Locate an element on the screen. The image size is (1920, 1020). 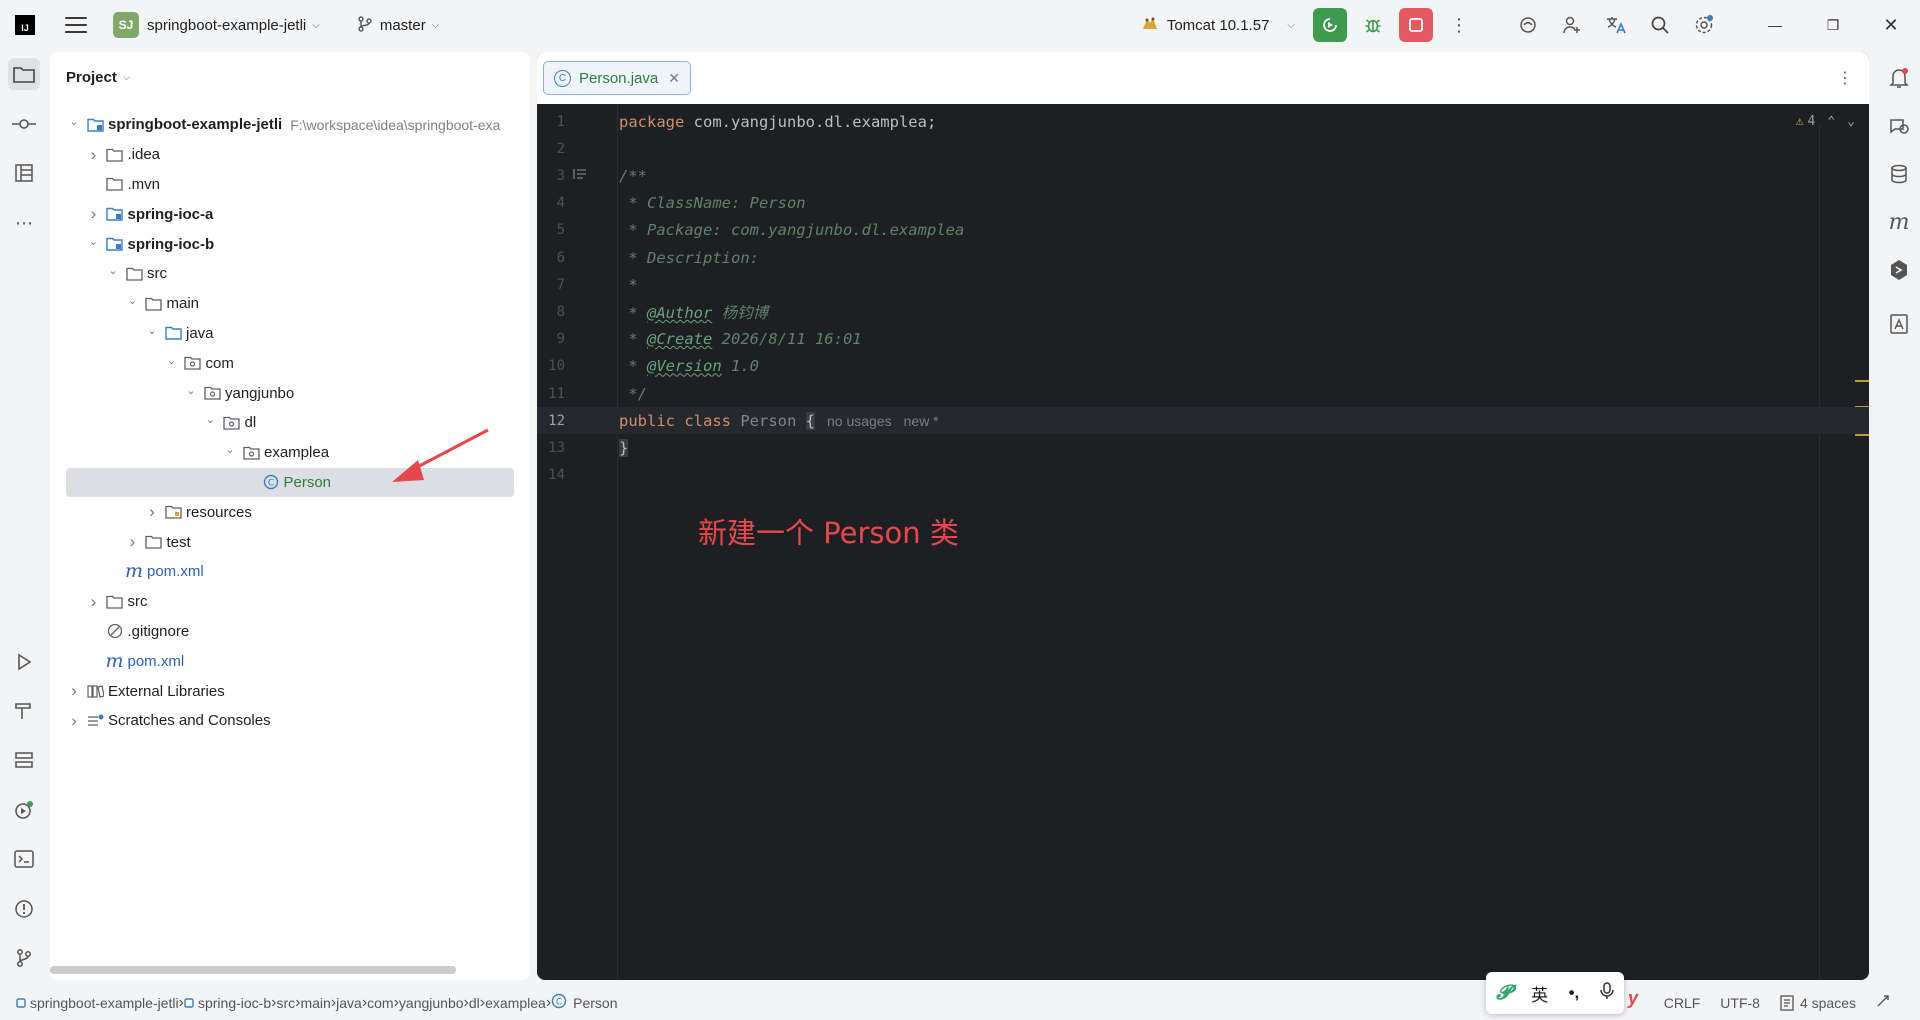
tree-item-spring-ioc-b: ⌄ spring-ioc-b is located at coordinates (290, 244).